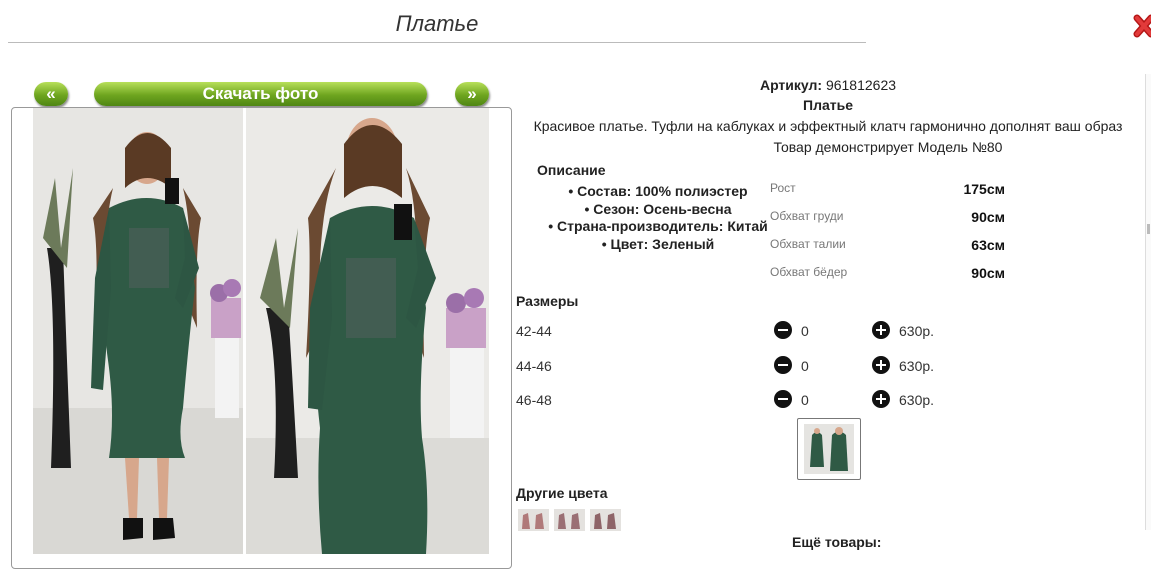 This screenshot has width=1151, height=569. I want to click on description-item: • Цвет: Зеленый, so click(658, 243).